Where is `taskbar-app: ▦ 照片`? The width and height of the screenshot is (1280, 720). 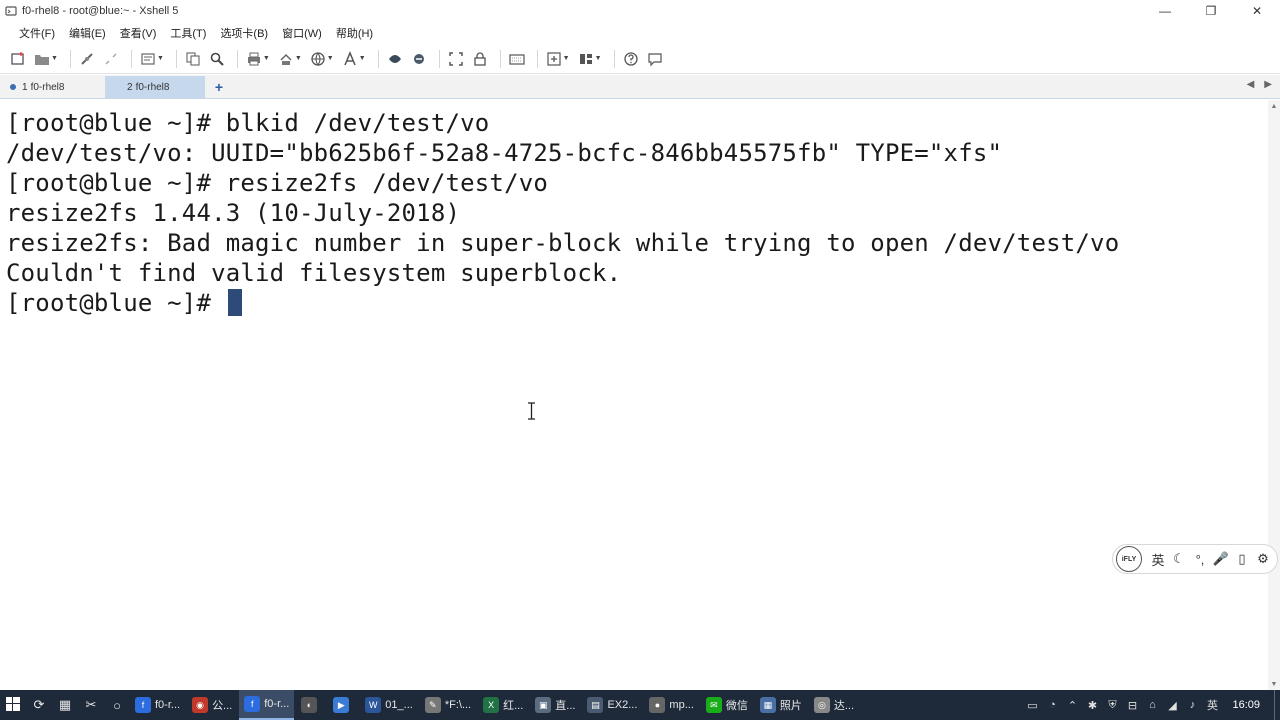
taskbar-app: ▦ 照片 is located at coordinates (781, 705).